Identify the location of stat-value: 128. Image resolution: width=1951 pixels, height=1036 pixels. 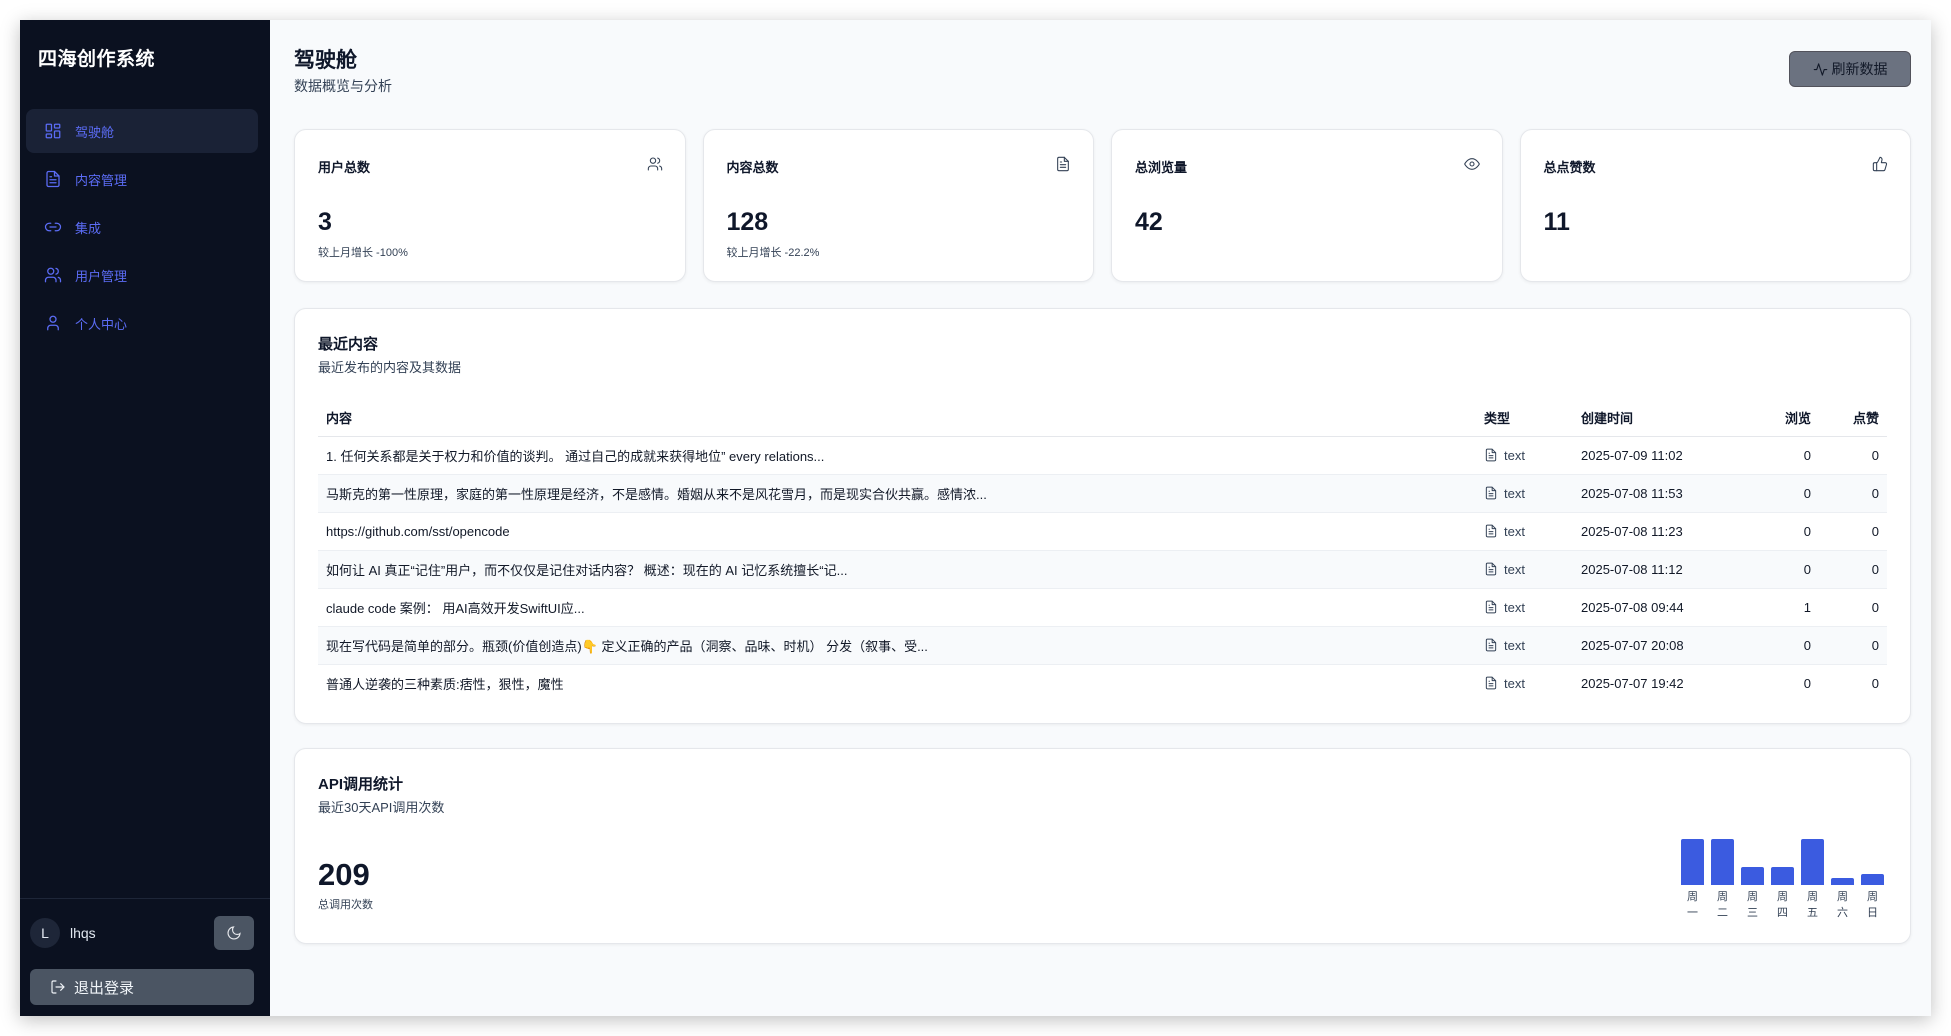
(747, 222).